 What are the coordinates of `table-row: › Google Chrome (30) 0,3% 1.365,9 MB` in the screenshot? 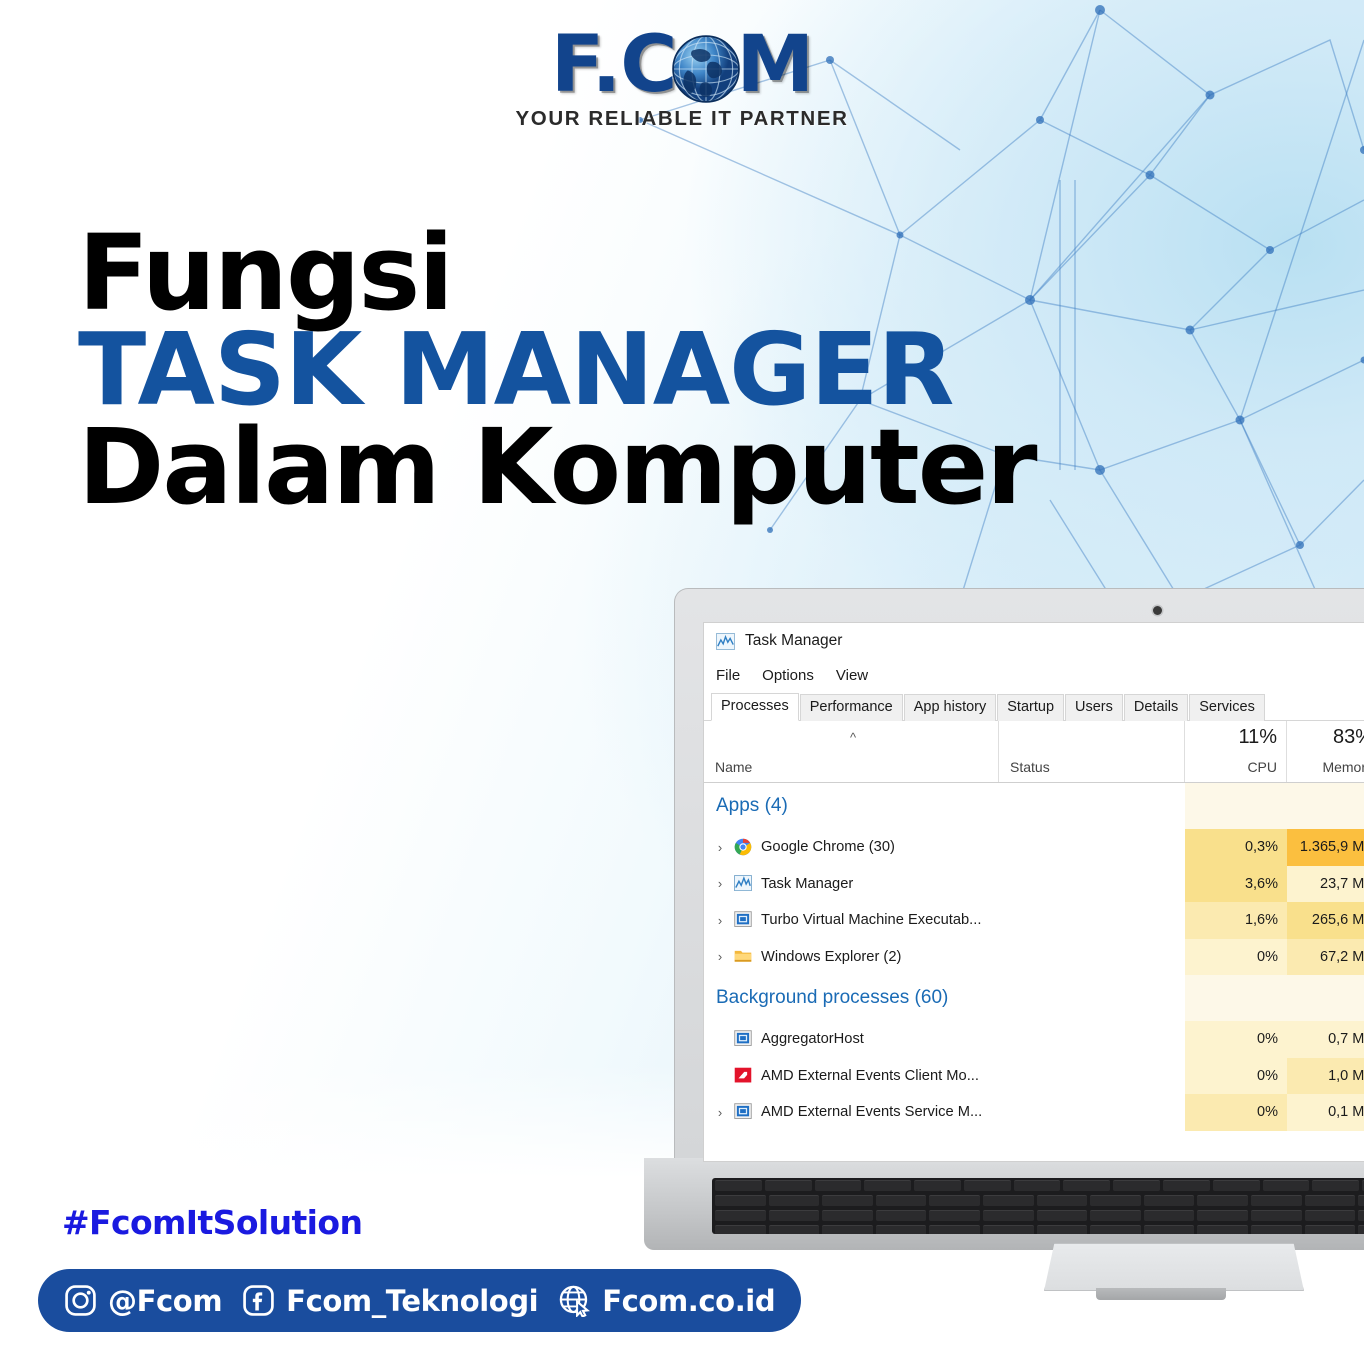 It's located at (1034, 847).